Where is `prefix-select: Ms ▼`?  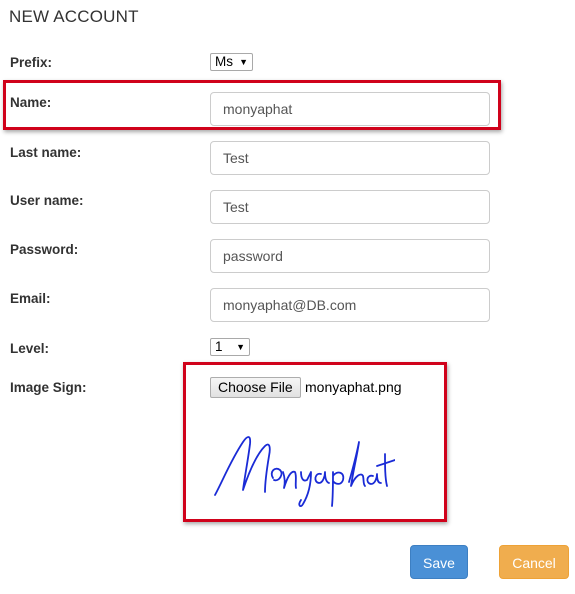 prefix-select: Ms ▼ is located at coordinates (231, 62).